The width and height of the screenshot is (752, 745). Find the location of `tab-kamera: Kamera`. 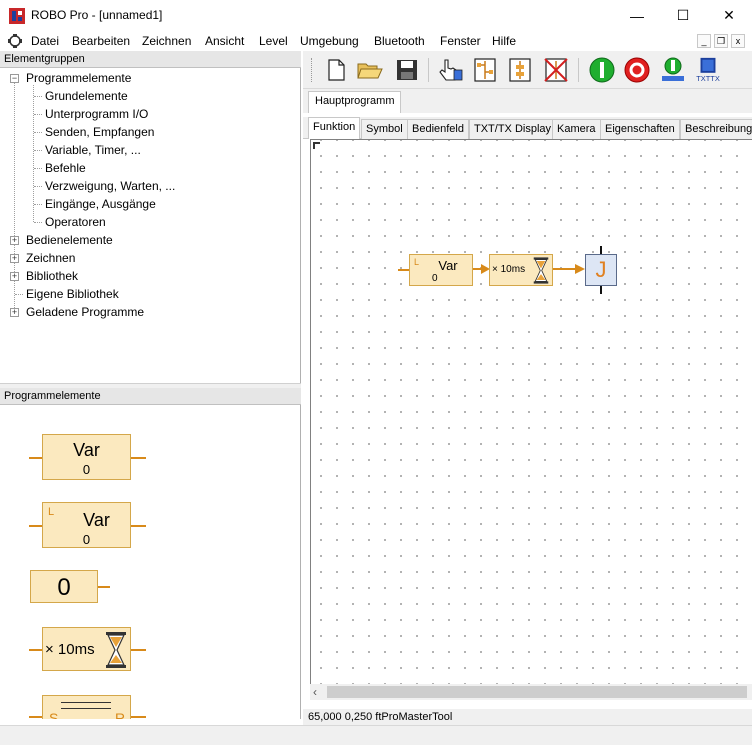

tab-kamera: Kamera is located at coordinates (576, 129).